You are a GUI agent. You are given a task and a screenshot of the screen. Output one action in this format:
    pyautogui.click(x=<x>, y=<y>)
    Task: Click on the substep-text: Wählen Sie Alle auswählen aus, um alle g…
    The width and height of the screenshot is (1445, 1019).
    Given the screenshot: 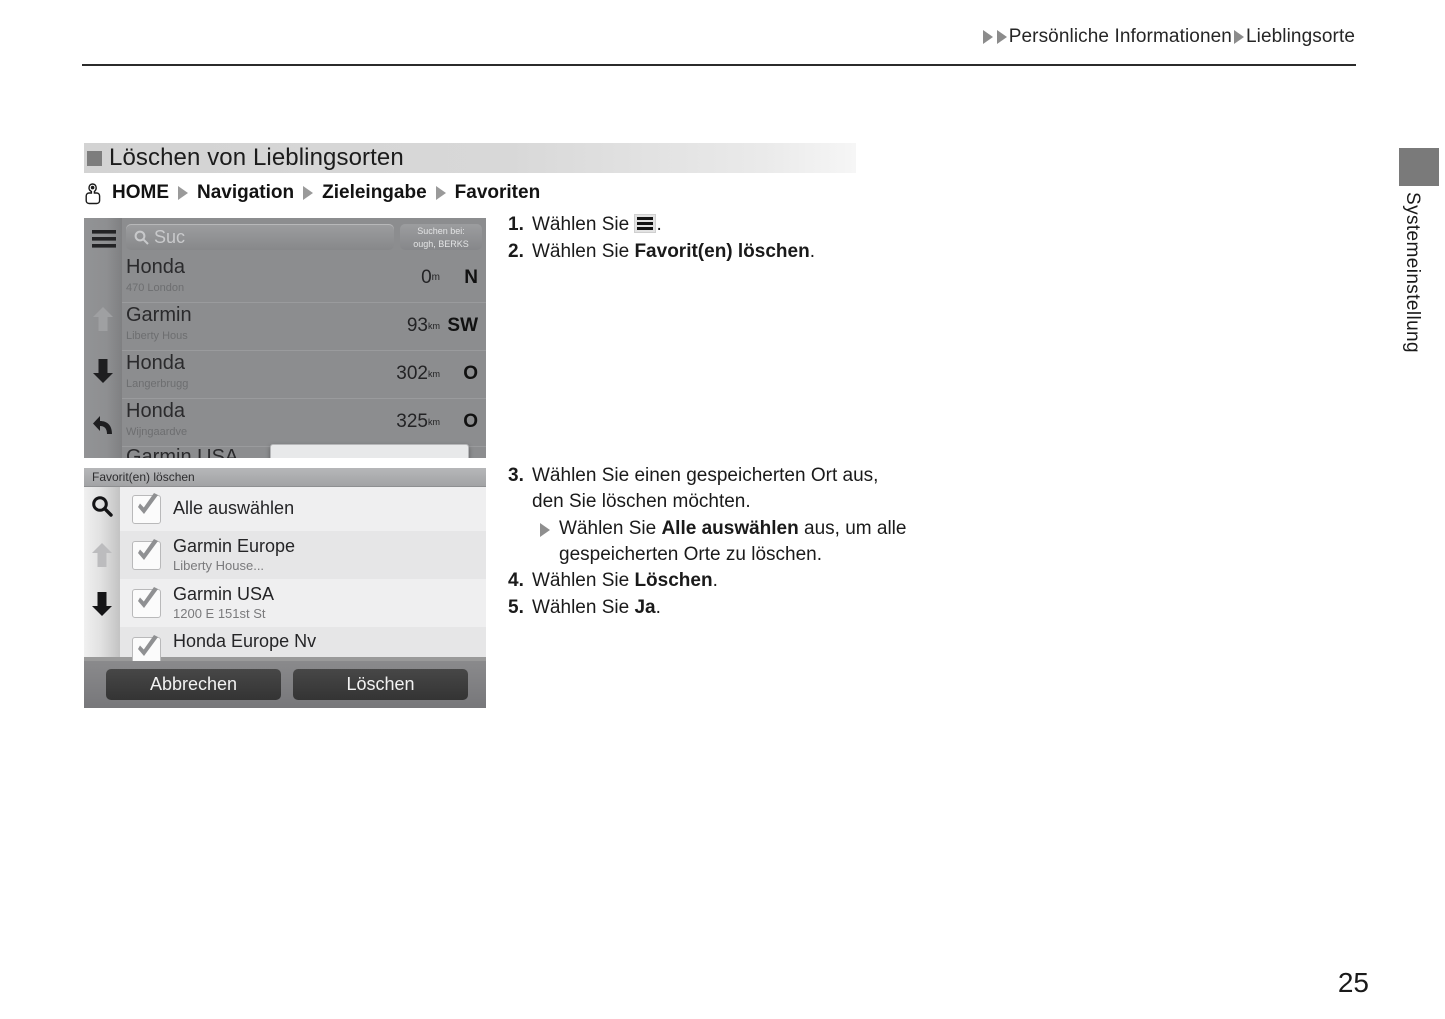 What is the action you would take?
    pyautogui.click(x=733, y=541)
    